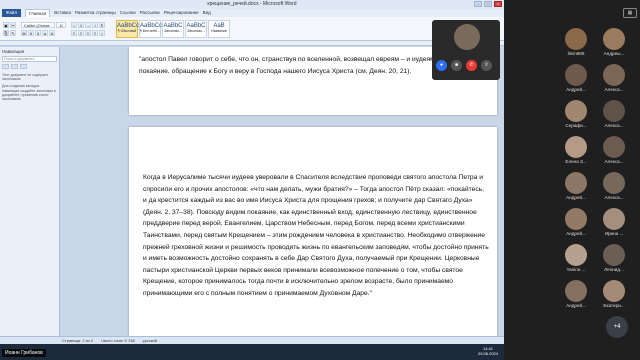 Image resolution: width=640 pixels, height=360 pixels. Describe the element at coordinates (150, 13) in the screenshot. I see `tab-mailings: Рассылки` at that location.